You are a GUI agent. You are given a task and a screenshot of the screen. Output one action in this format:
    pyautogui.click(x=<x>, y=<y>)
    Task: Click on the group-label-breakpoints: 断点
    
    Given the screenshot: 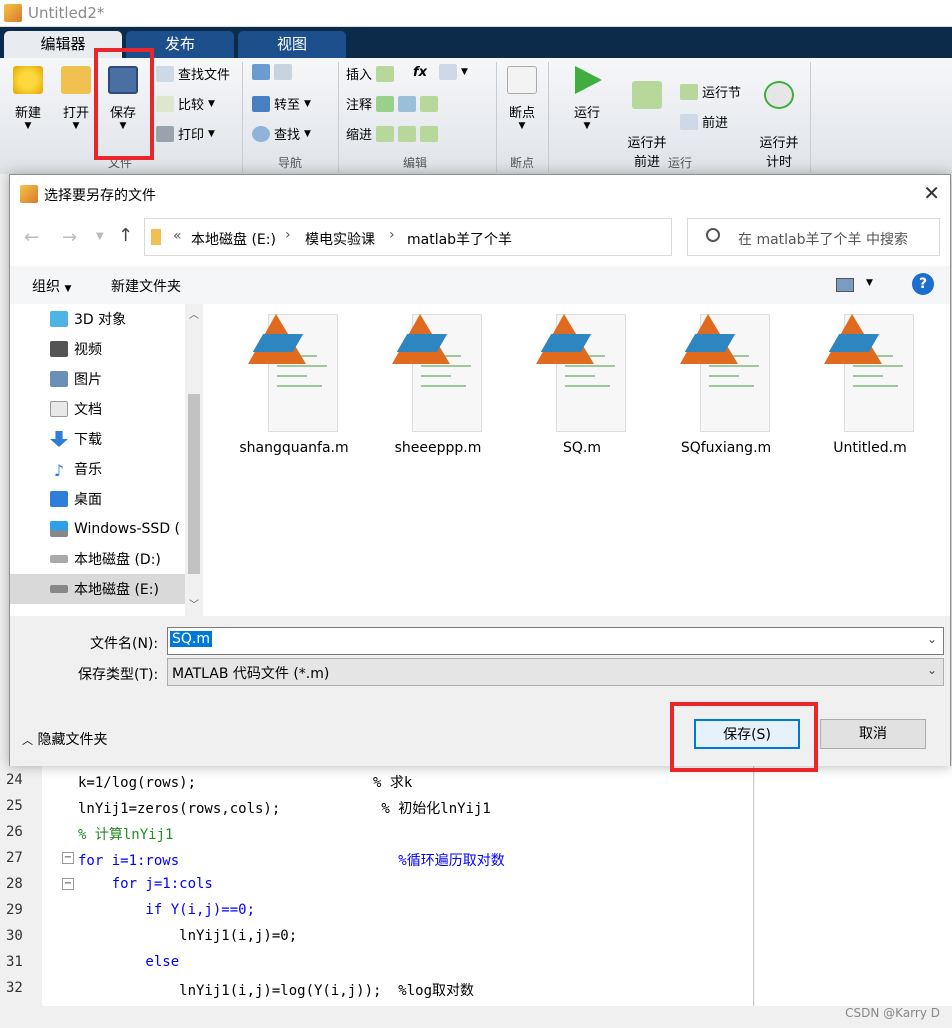 What is the action you would take?
    pyautogui.click(x=521, y=163)
    